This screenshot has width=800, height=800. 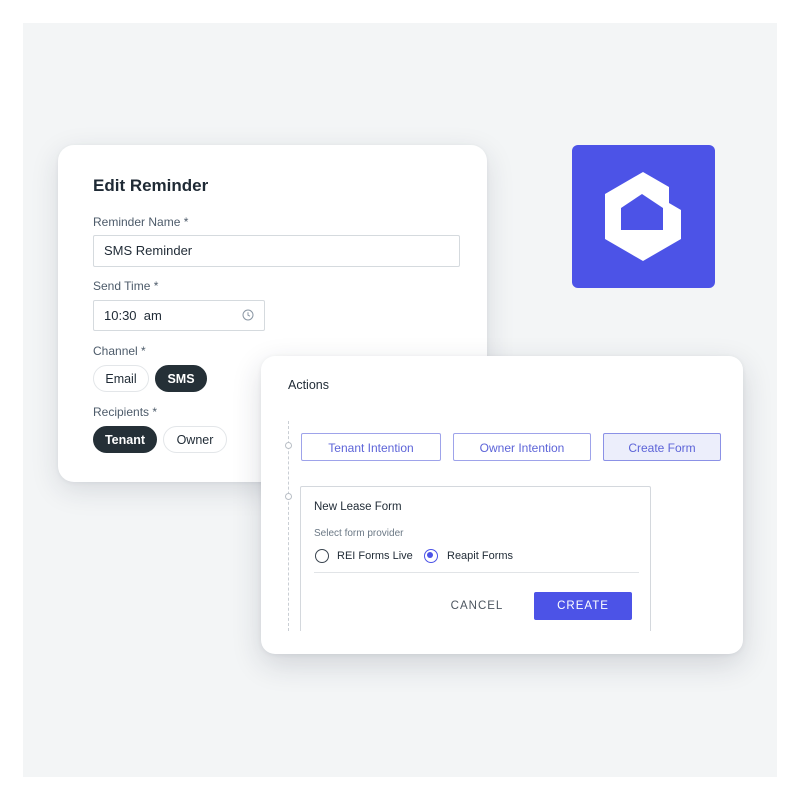 I want to click on brand-logo-tile, so click(x=643, y=216).